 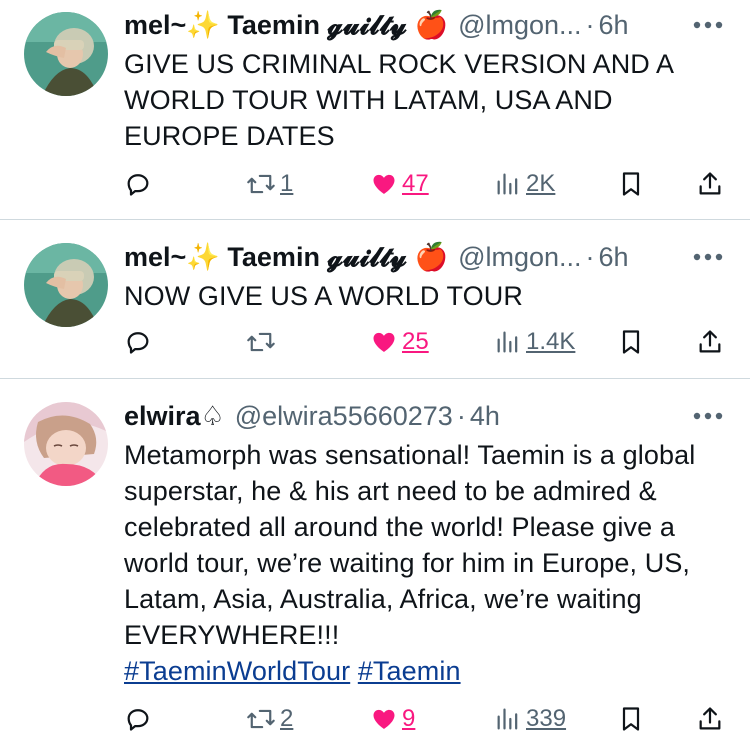 What do you see at coordinates (344, 416) in the screenshot?
I see `handle: @elwira55660273` at bounding box center [344, 416].